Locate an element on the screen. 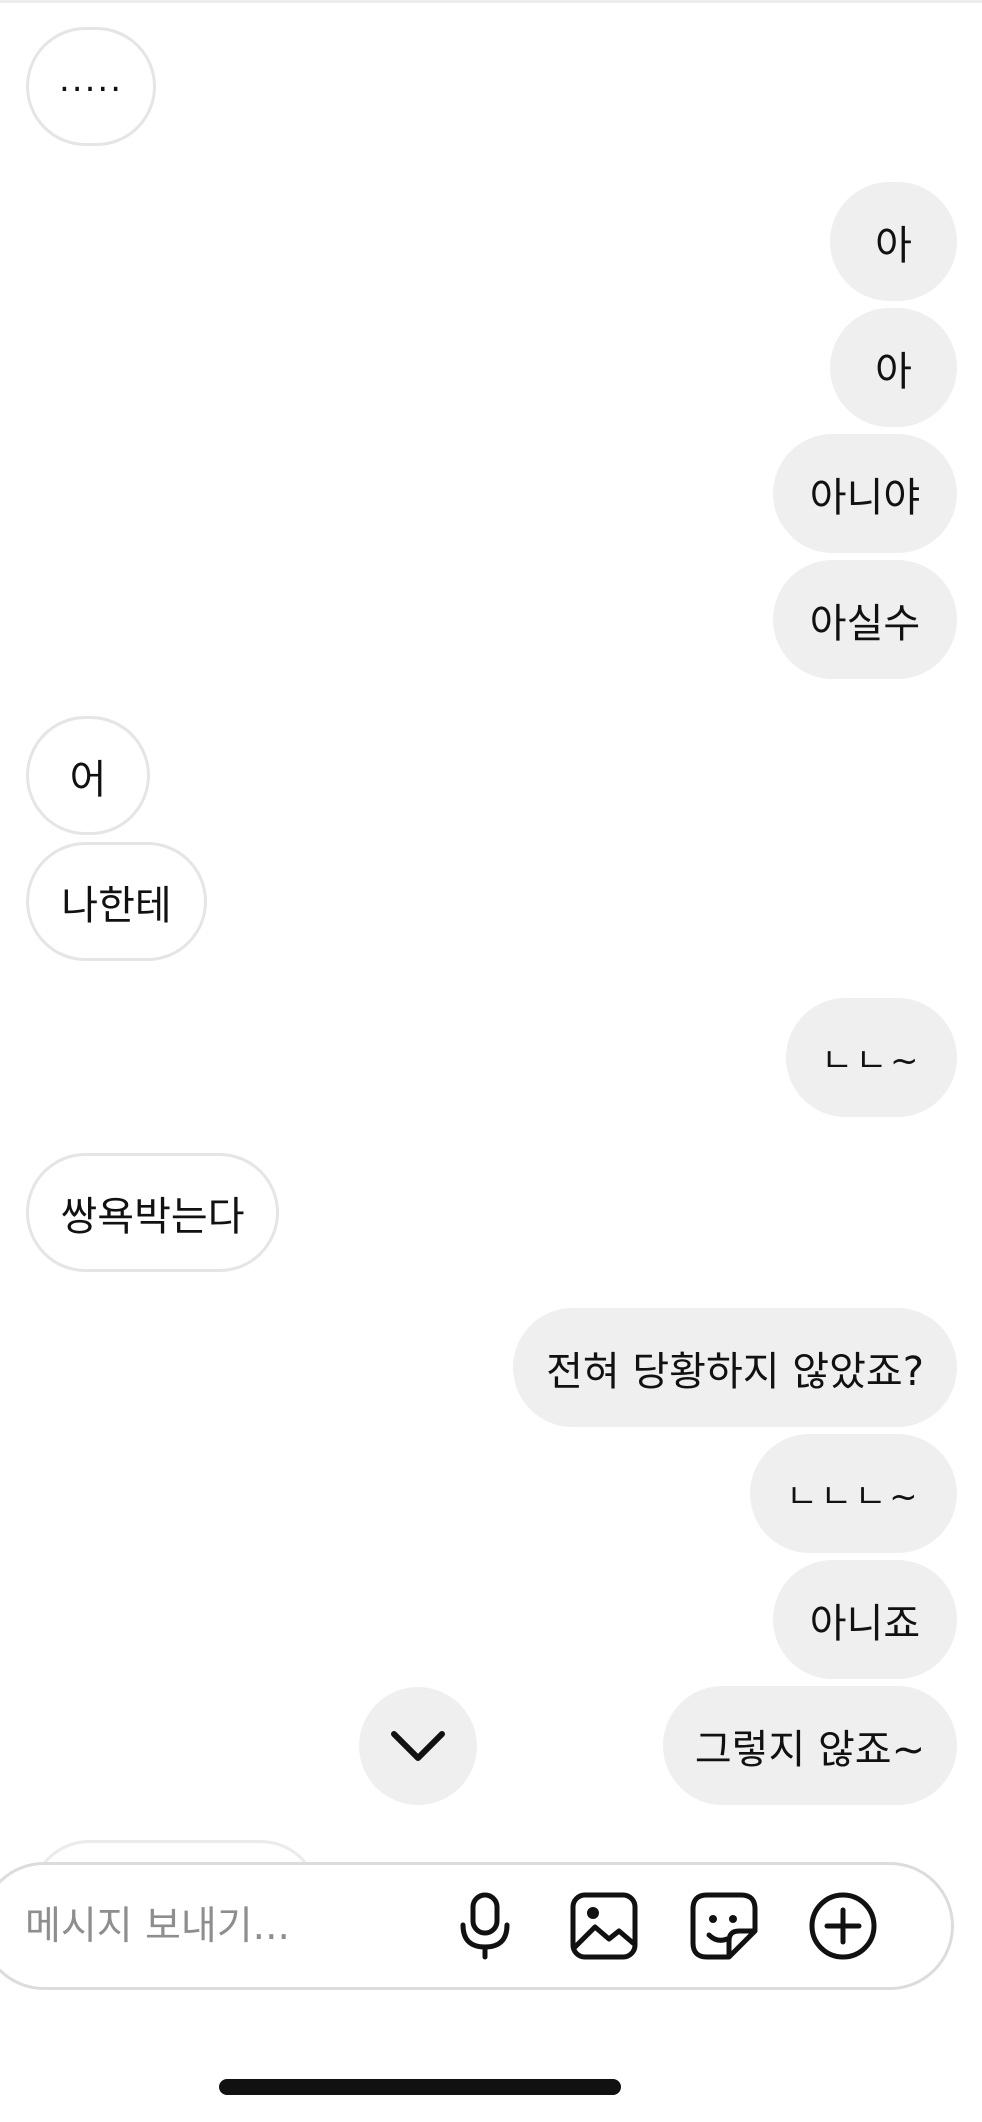  sticker-button is located at coordinates (724, 1926).